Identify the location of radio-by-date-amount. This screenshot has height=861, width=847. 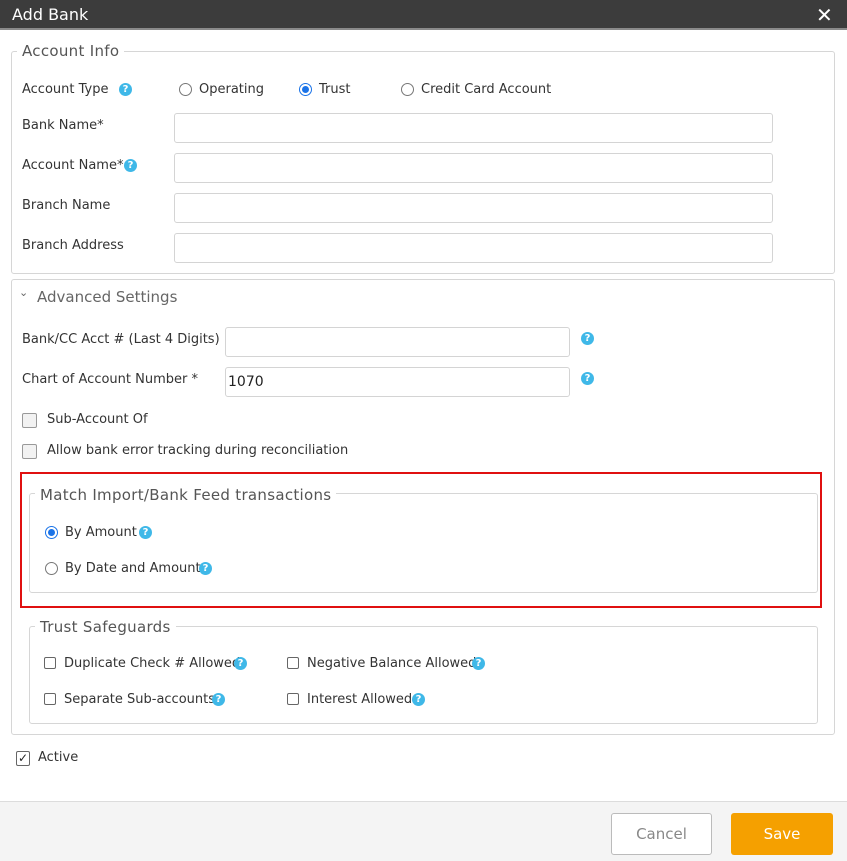
(51, 568).